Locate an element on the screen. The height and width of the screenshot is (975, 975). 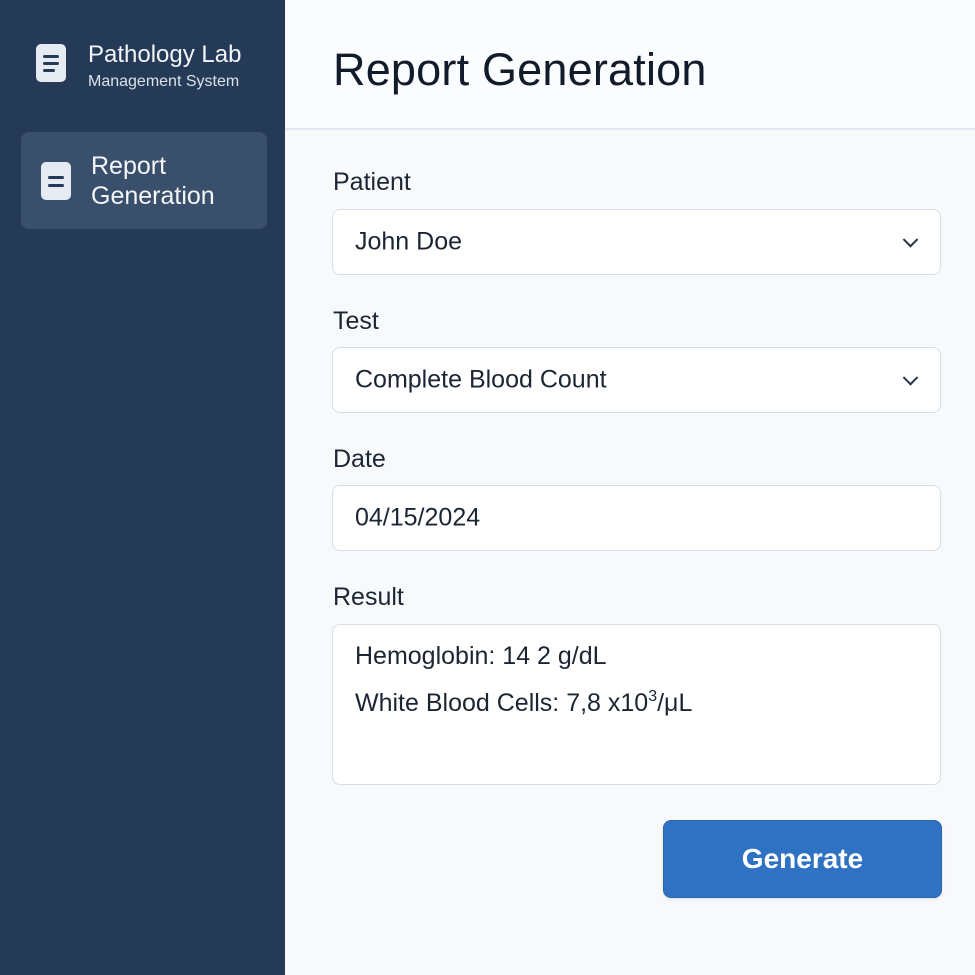
page-header: Report Generation is located at coordinates (630, 65).